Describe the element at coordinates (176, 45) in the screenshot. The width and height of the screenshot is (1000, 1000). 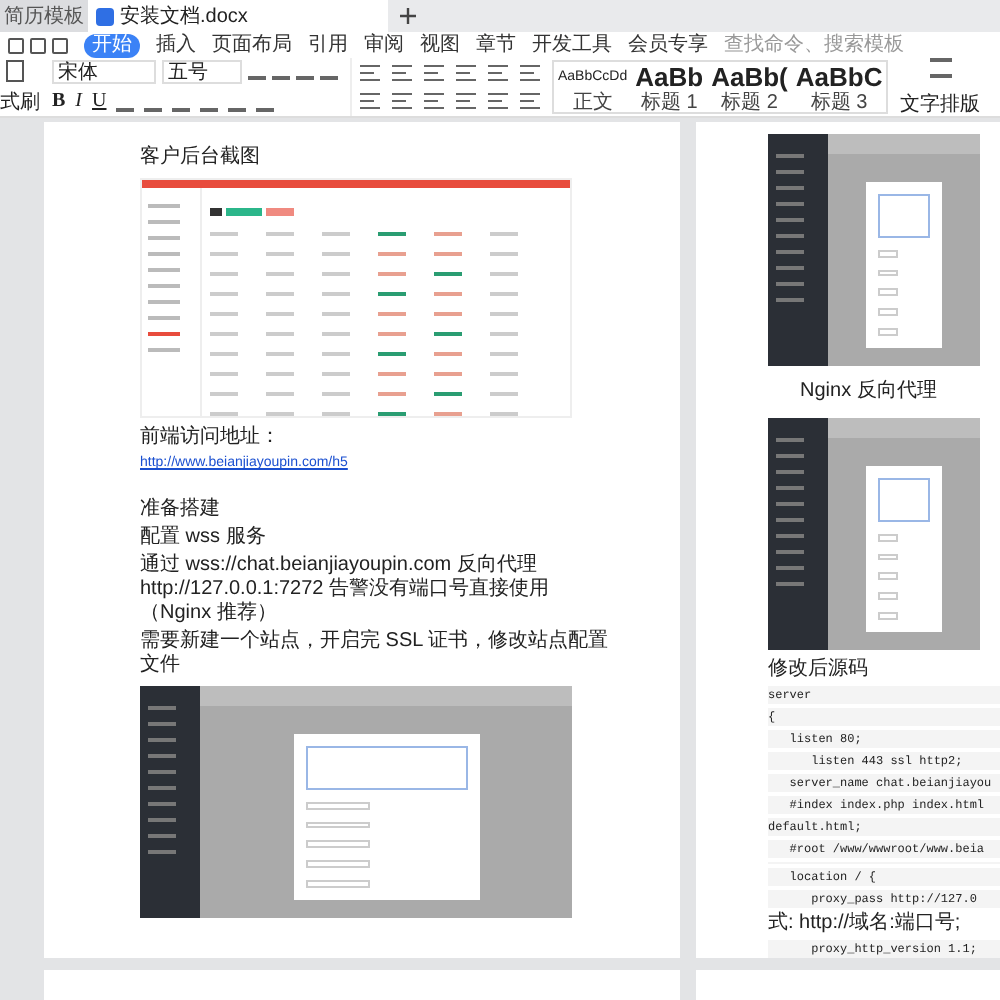
I see `menu-tab: 插入` at that location.